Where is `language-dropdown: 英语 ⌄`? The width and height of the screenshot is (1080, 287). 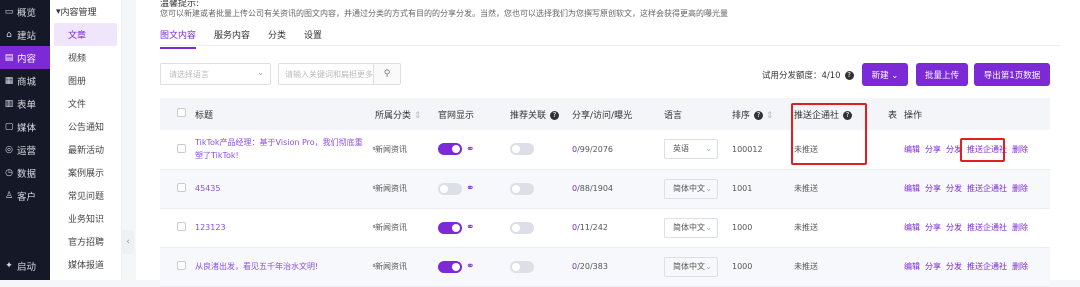 language-dropdown: 英语 ⌄ is located at coordinates (691, 149).